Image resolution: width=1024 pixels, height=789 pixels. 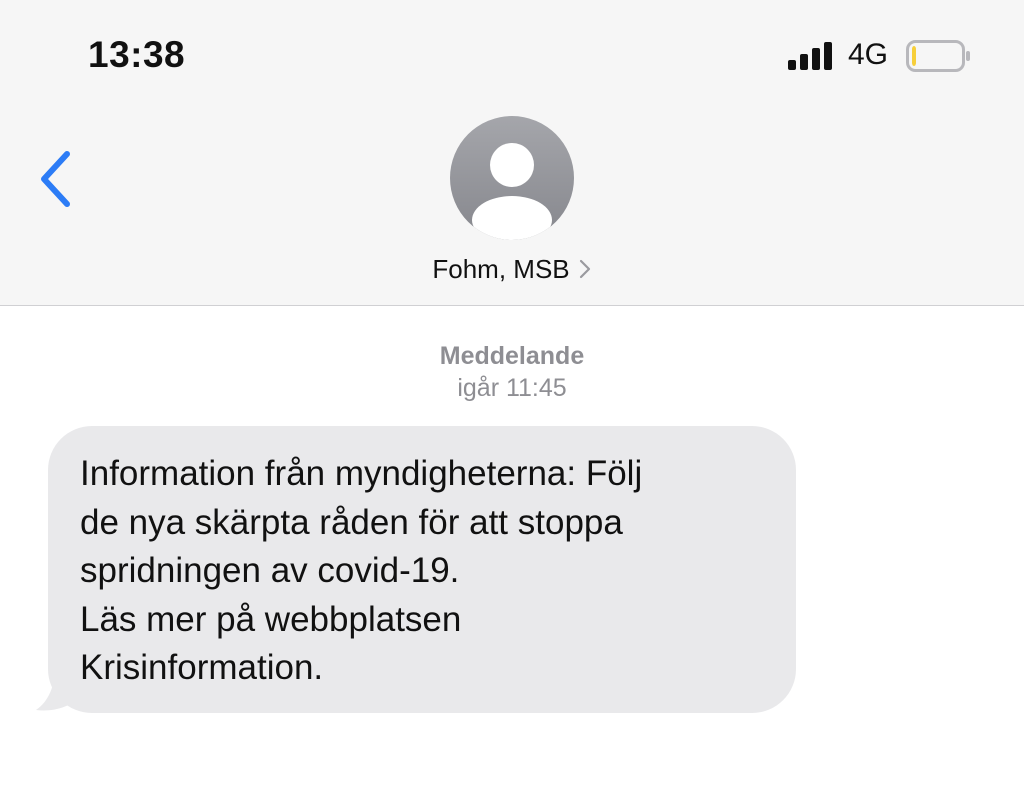 What do you see at coordinates (584, 269) in the screenshot?
I see `chevron-right-icon` at bounding box center [584, 269].